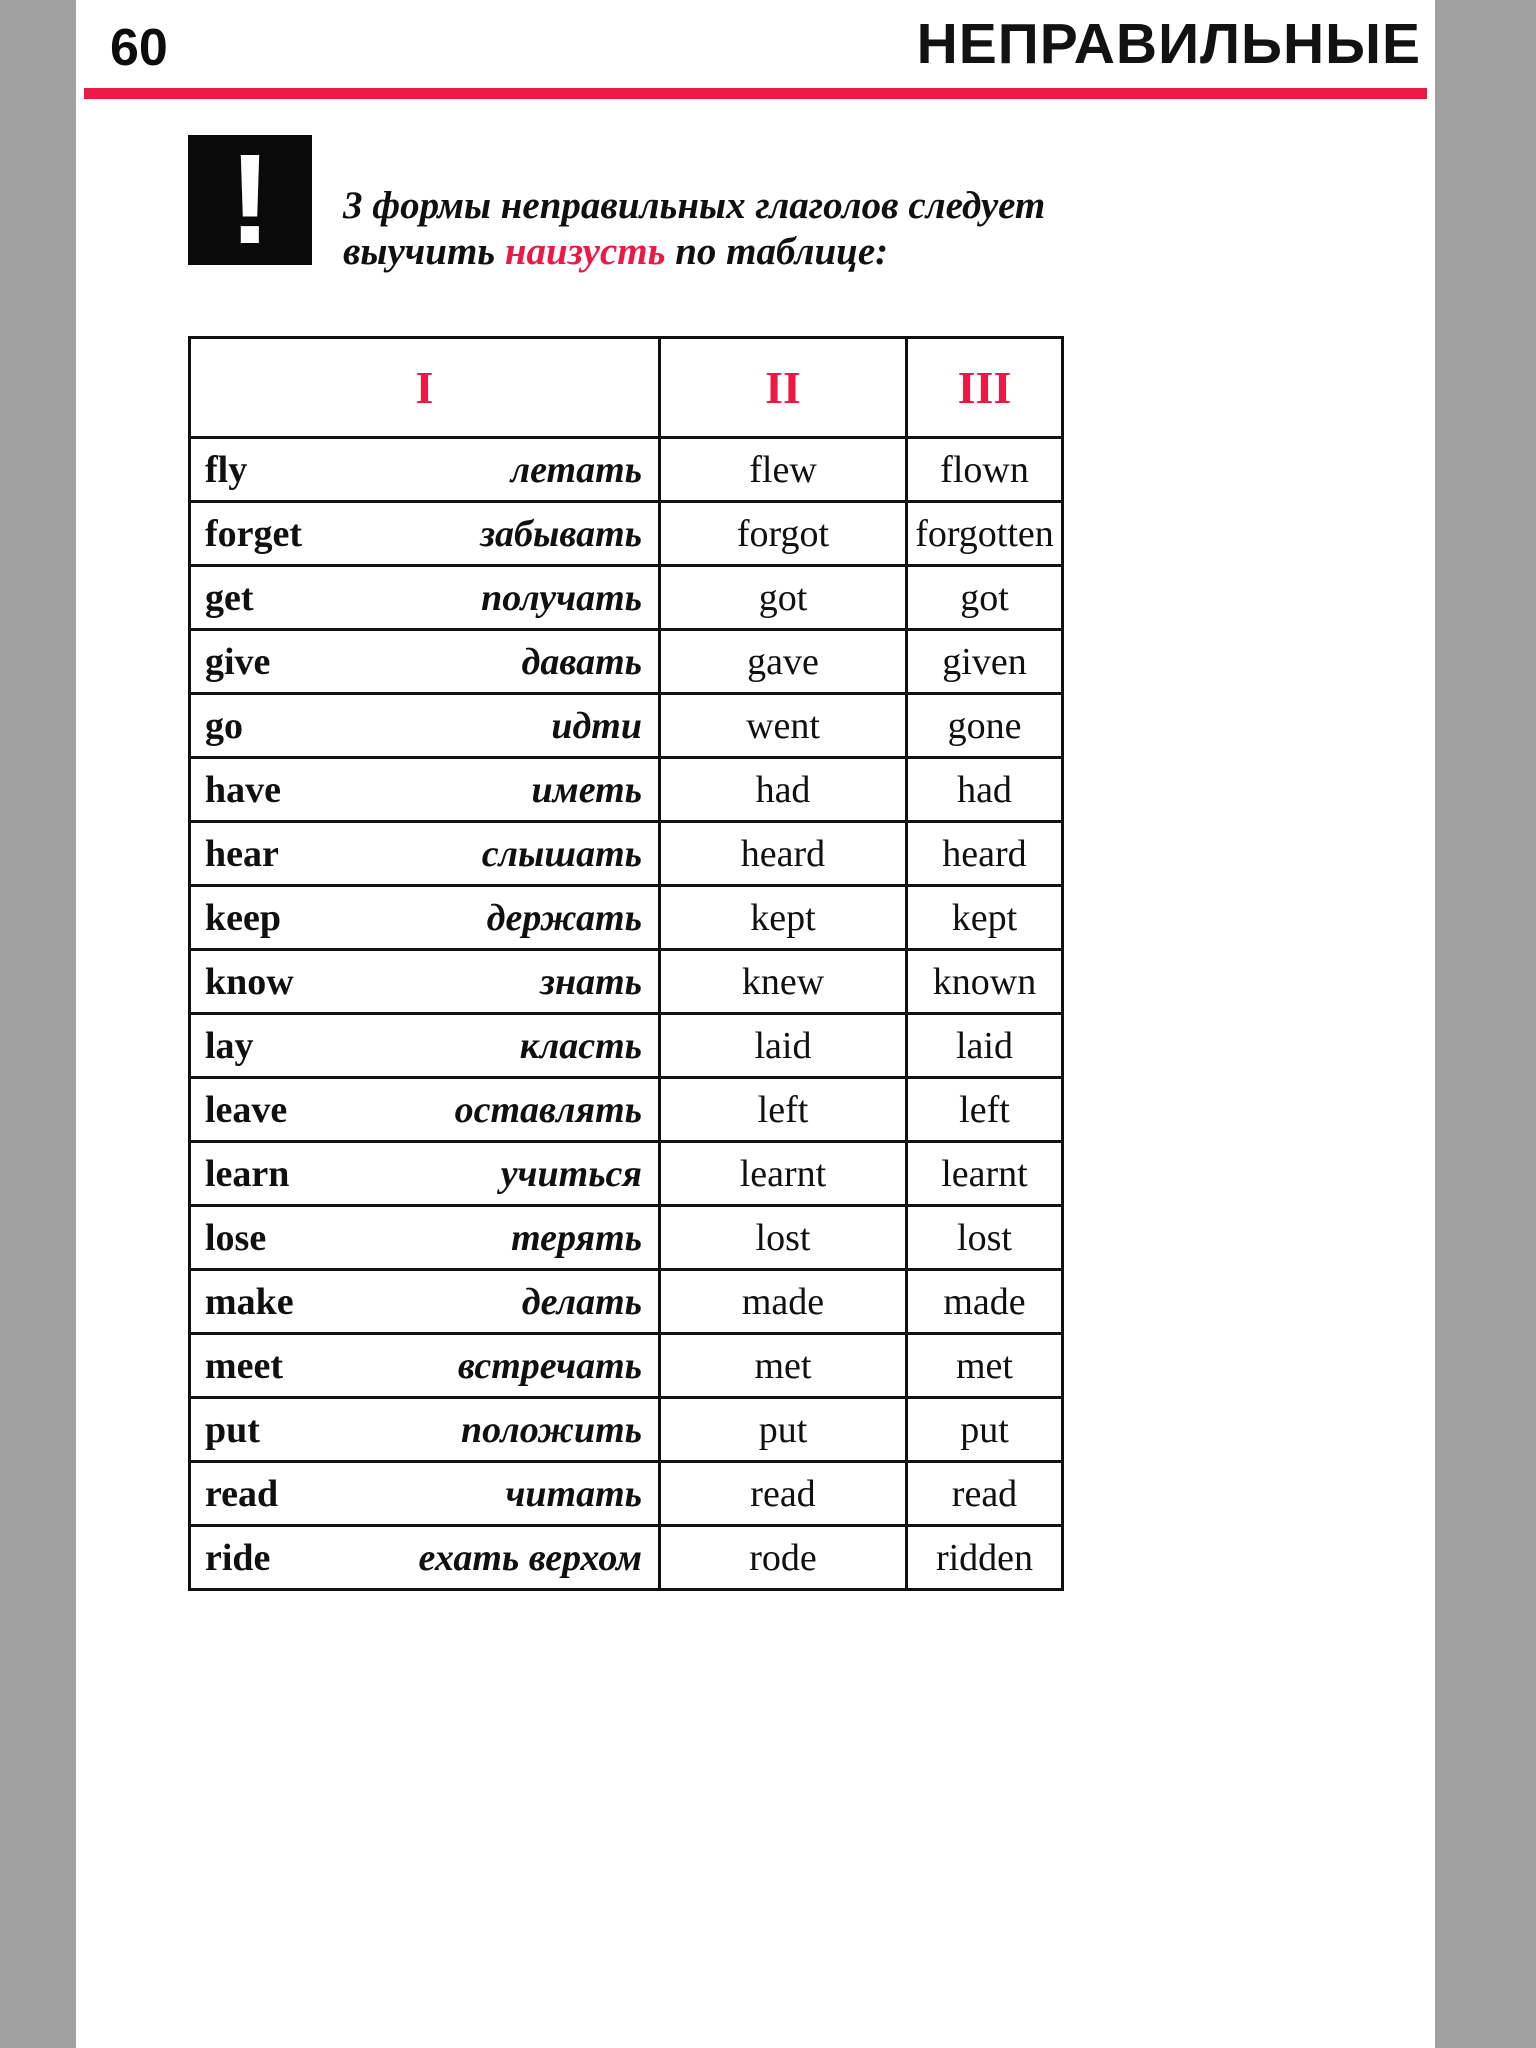 The height and width of the screenshot is (2048, 1536). What do you see at coordinates (984, 387) in the screenshot?
I see `column-header-3: III` at bounding box center [984, 387].